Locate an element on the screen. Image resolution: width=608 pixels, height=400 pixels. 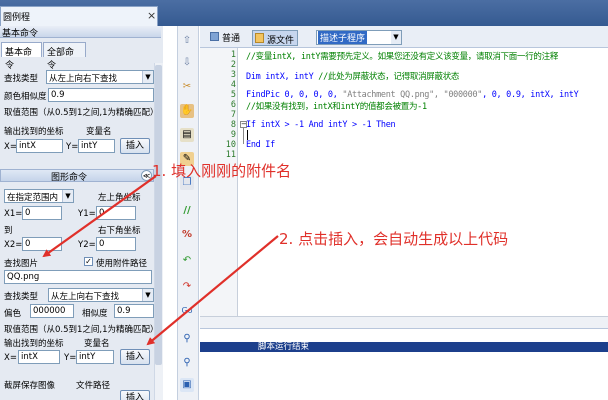
annotation-step-2: 2. 点击插入，会自动生成以上代码 is located at coordinates (394, 239).